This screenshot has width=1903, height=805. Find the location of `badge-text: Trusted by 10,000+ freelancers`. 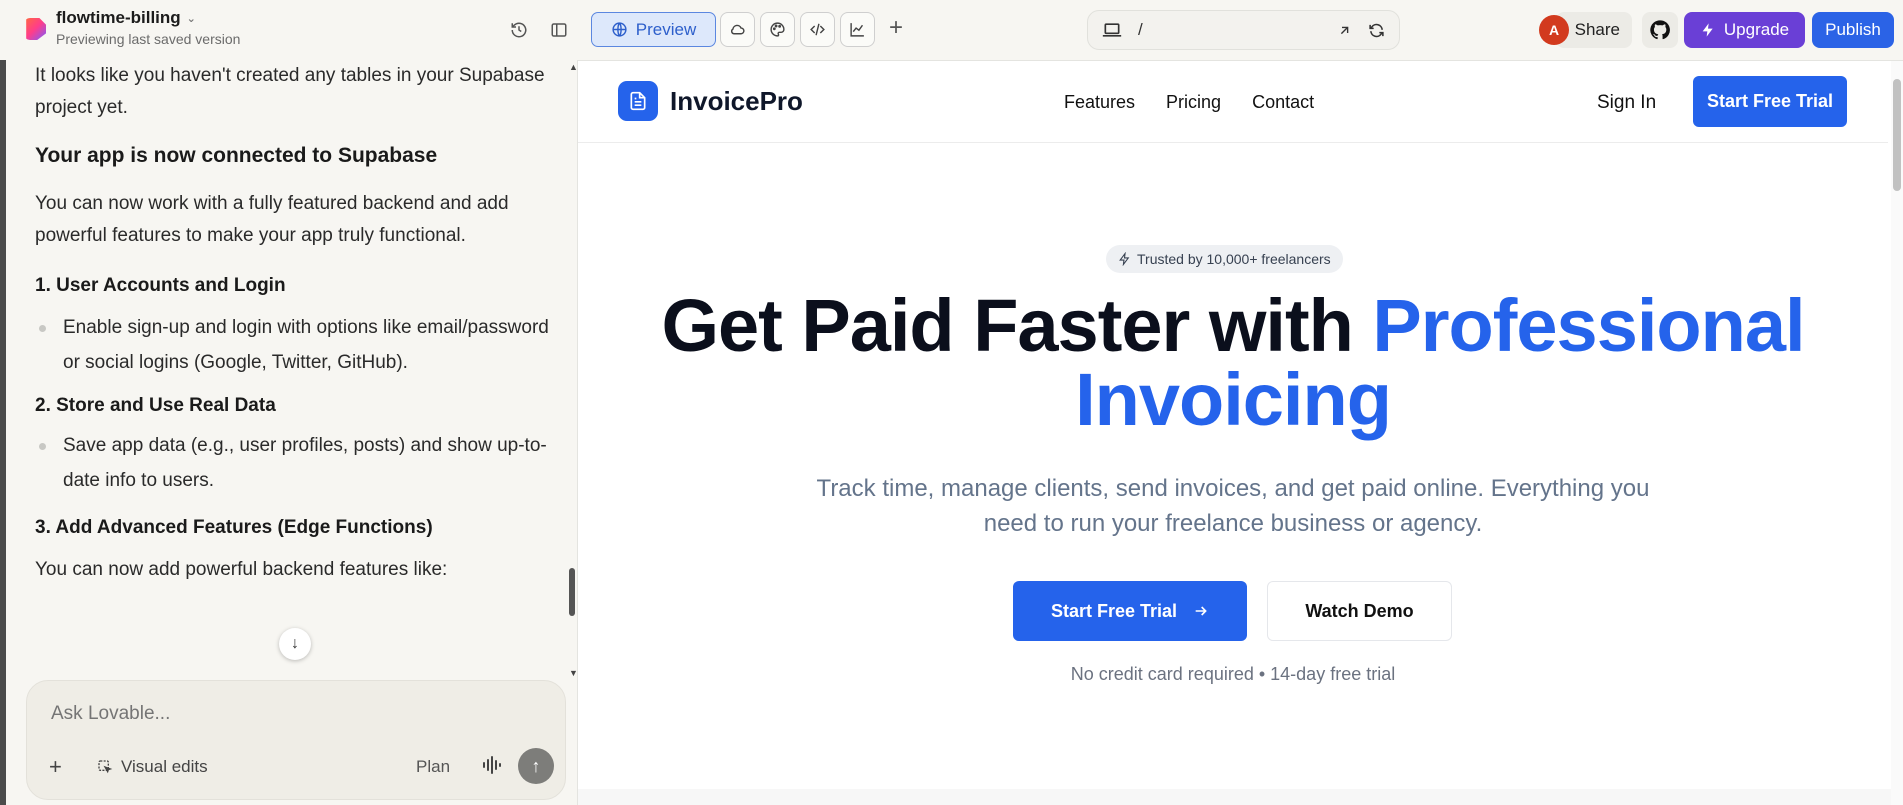

badge-text: Trusted by 10,000+ freelancers is located at coordinates (1234, 259).